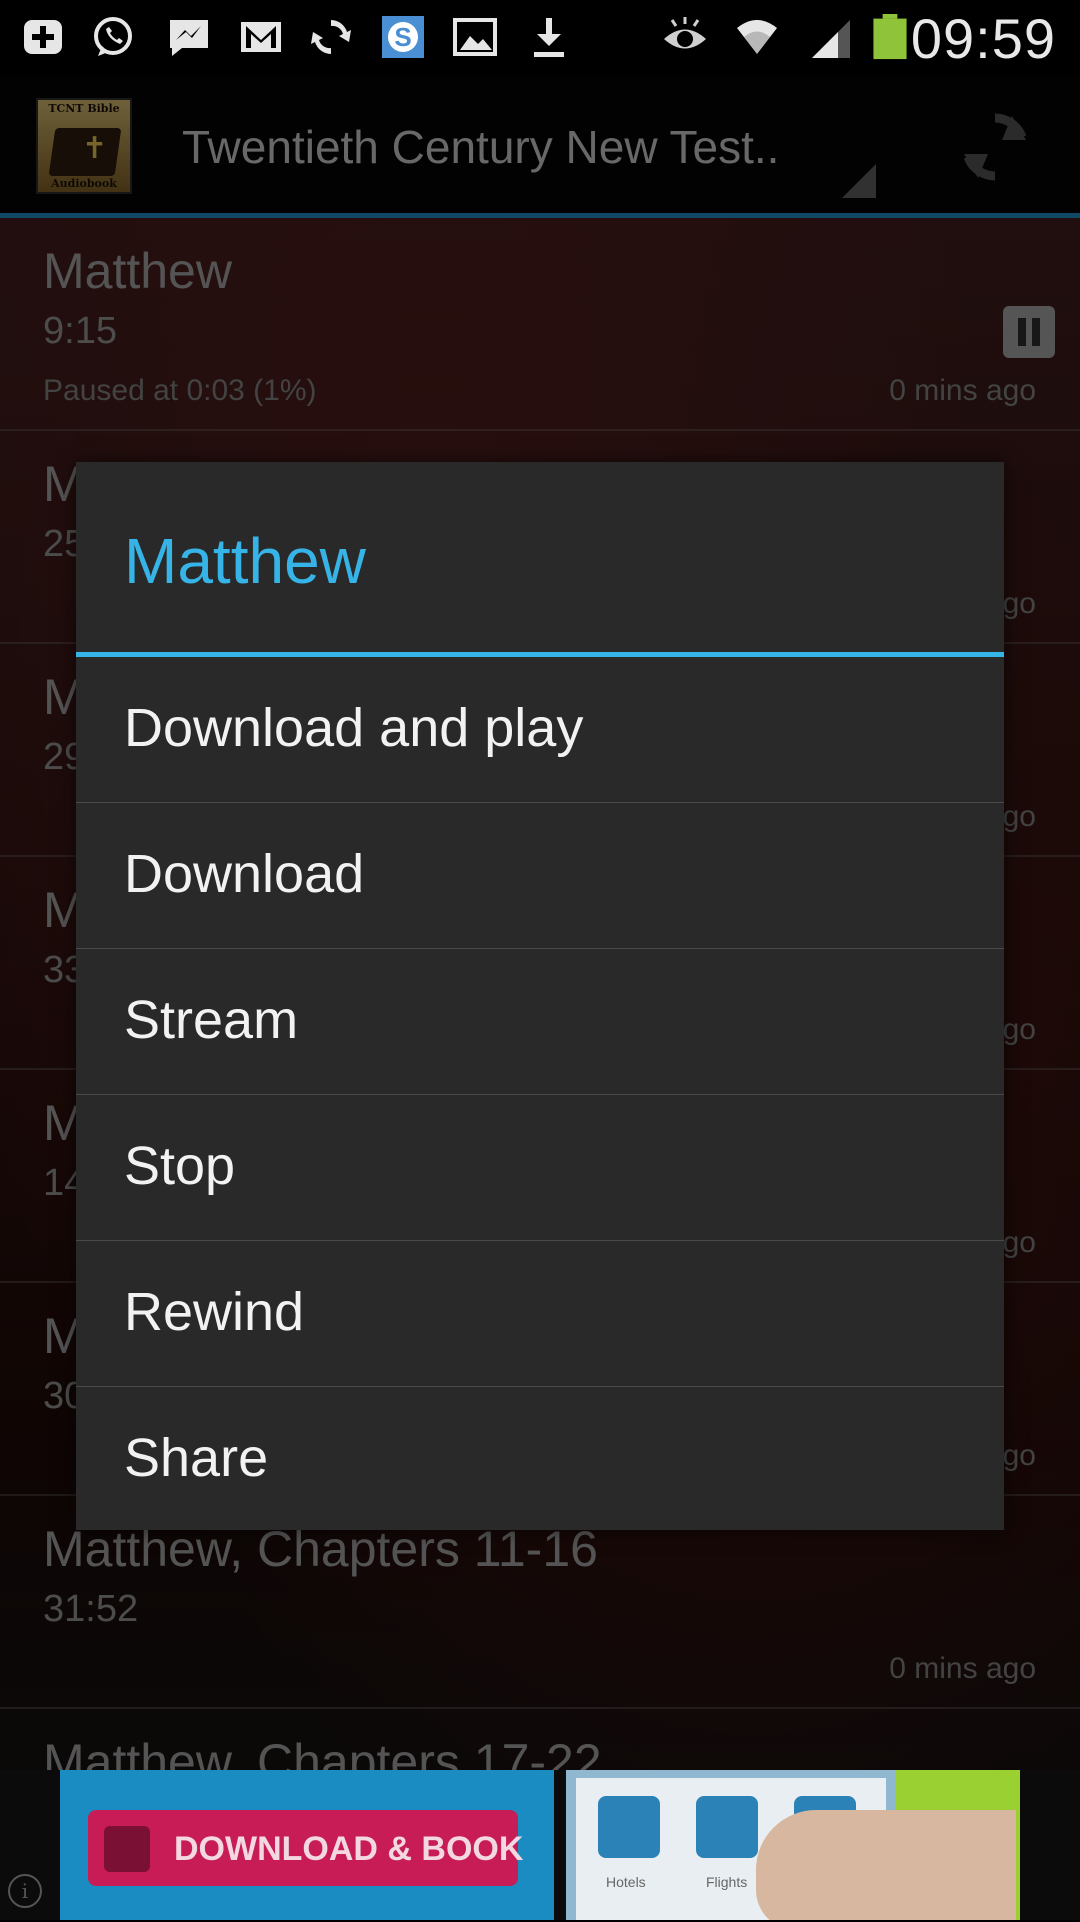 The width and height of the screenshot is (1080, 1922). What do you see at coordinates (261, 37) in the screenshot?
I see `gmail-icon` at bounding box center [261, 37].